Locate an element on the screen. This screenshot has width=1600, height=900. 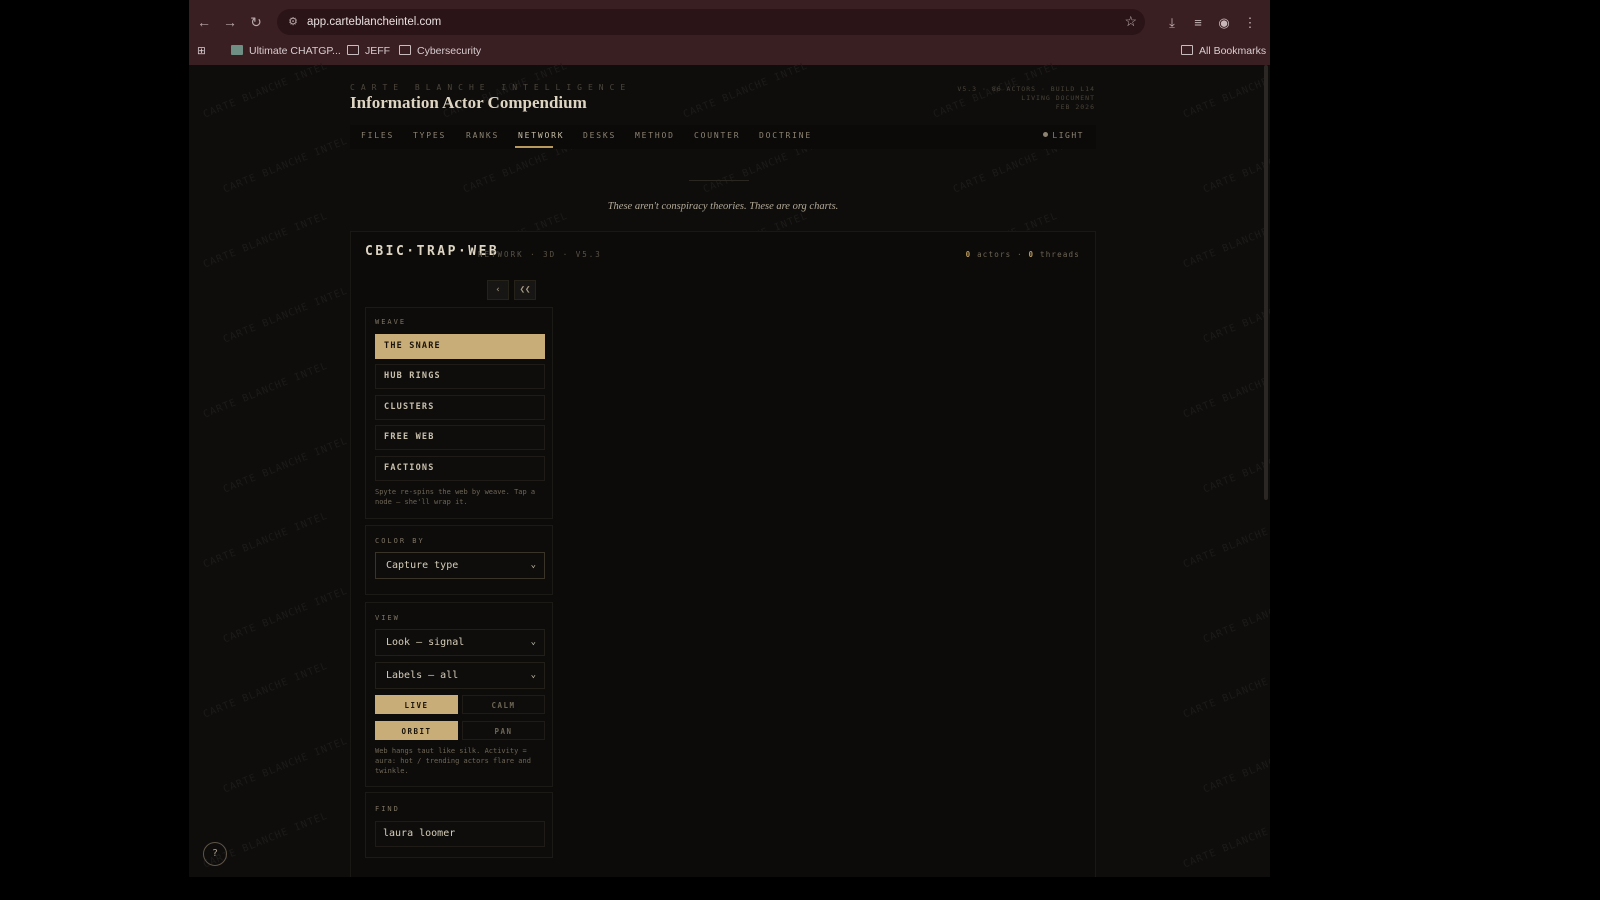
find-section: FIND laura loomer is located at coordinates (459, 825).